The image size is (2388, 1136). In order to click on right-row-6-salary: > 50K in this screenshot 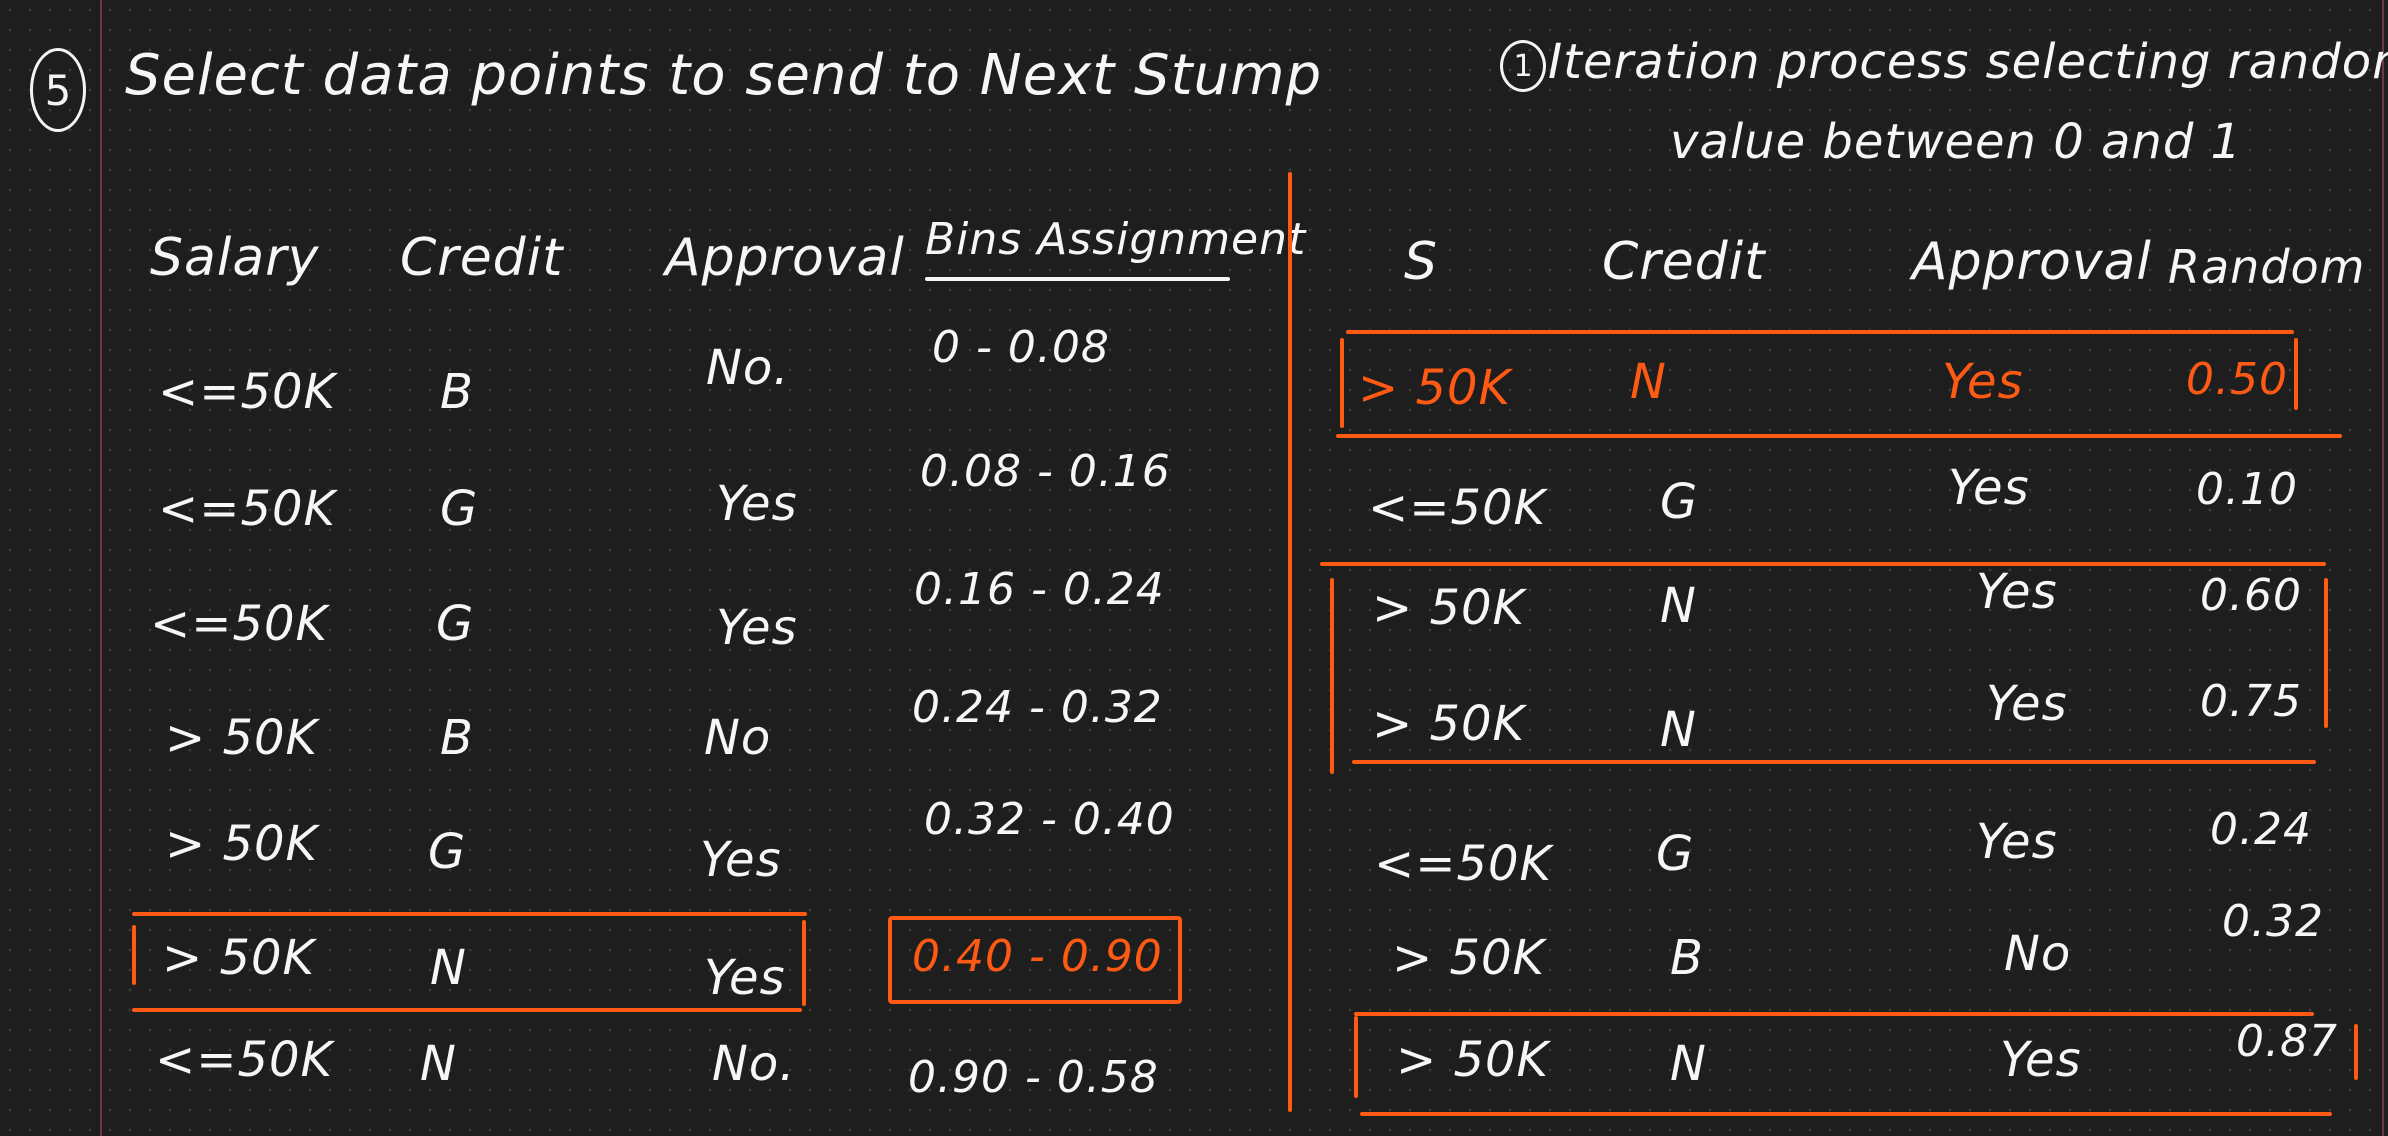, I will do `click(1469, 958)`.